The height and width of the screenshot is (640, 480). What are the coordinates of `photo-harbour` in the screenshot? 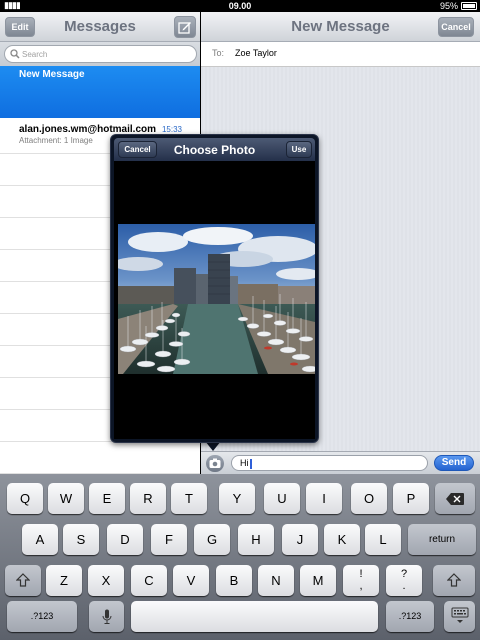 It's located at (216, 299).